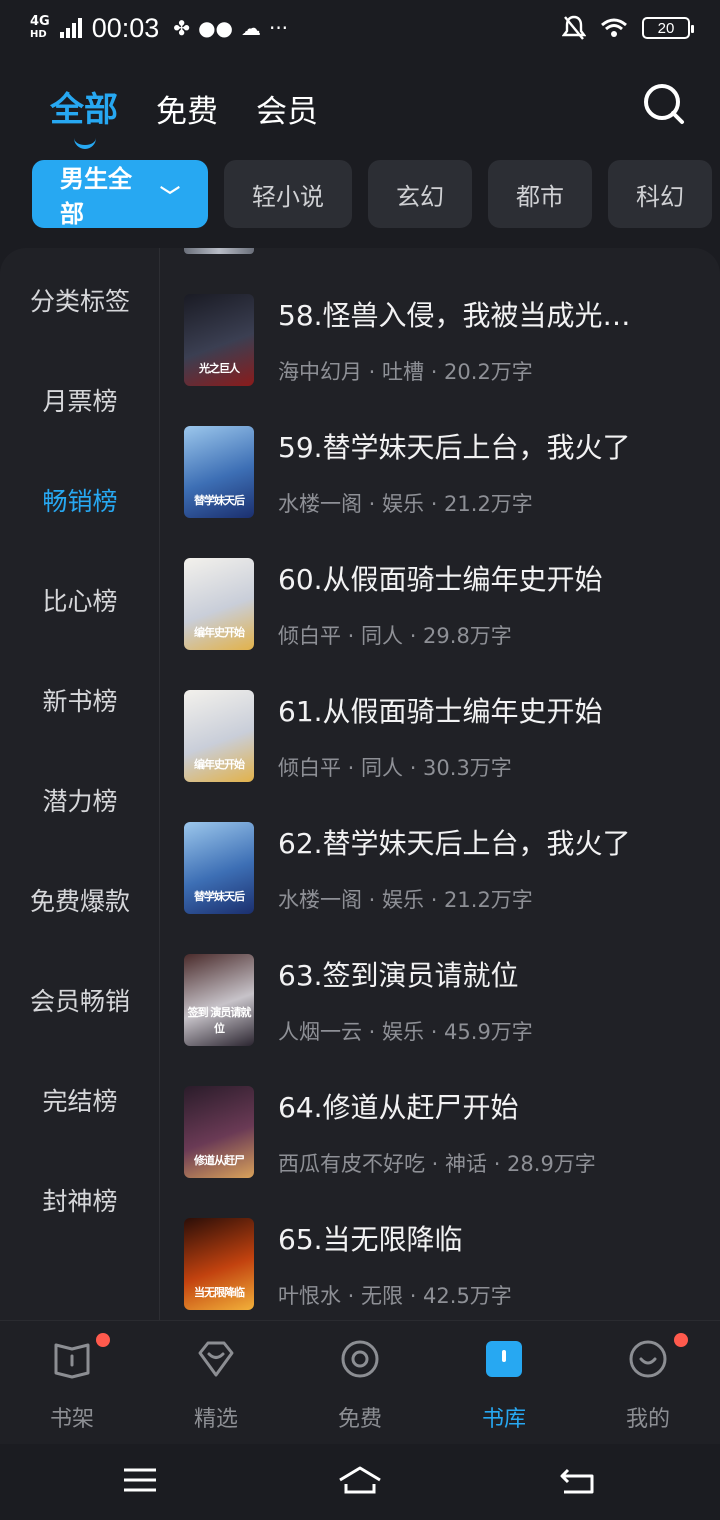 The width and height of the screenshot is (720, 1520). I want to click on tab-free: 免费, so click(187, 108).